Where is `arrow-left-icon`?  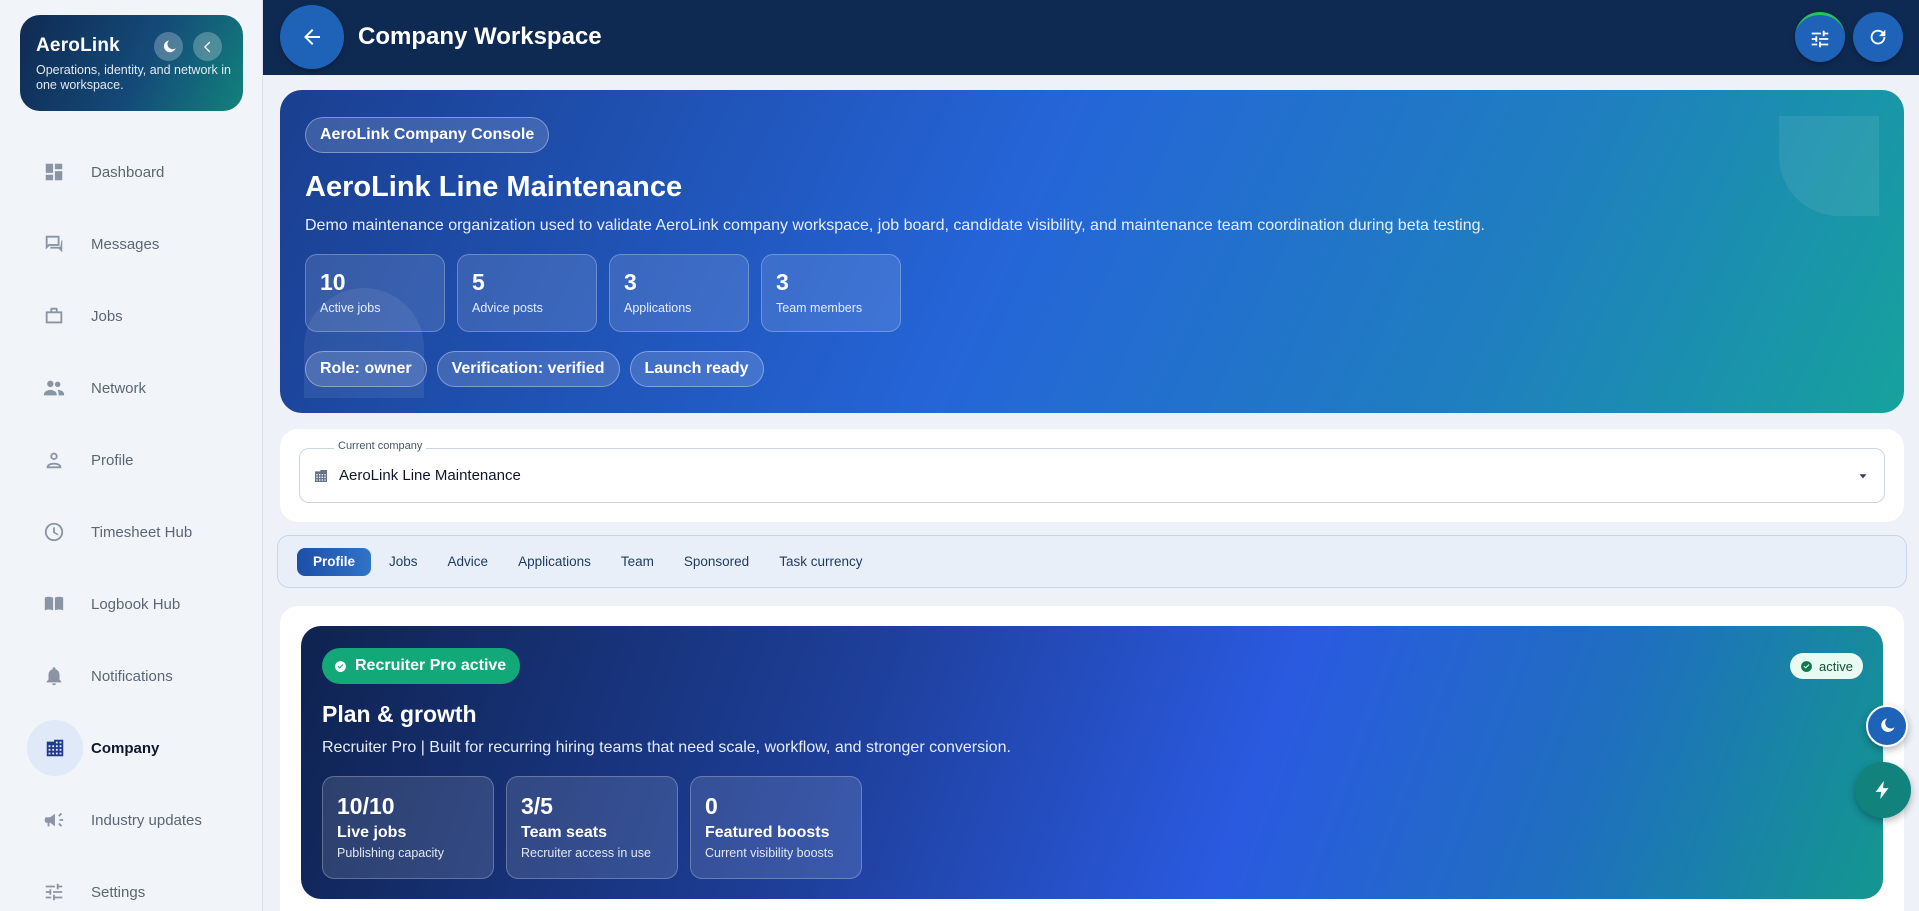 arrow-left-icon is located at coordinates (312, 37).